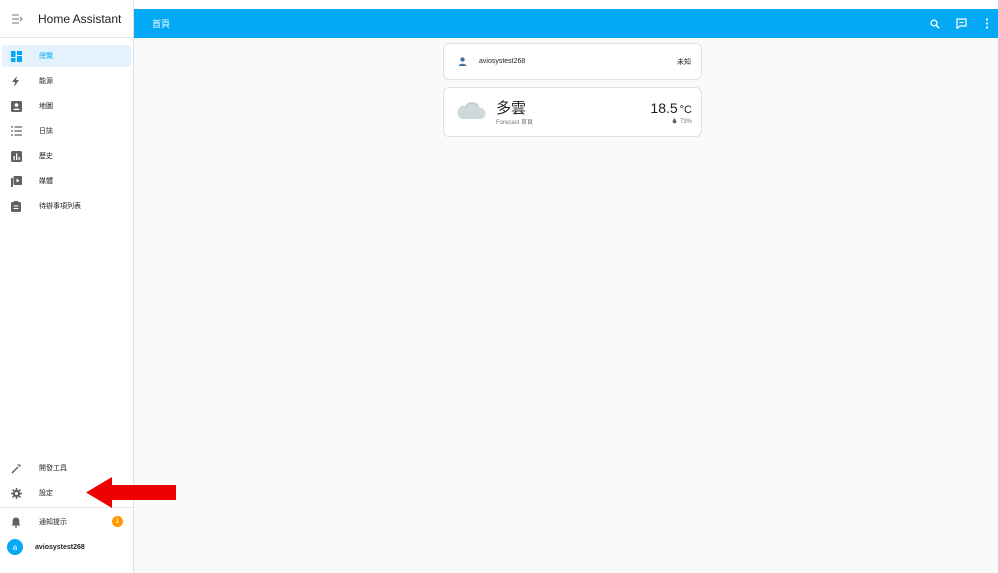 The width and height of the screenshot is (998, 573). I want to click on clipboard-list-icon, so click(16, 206).